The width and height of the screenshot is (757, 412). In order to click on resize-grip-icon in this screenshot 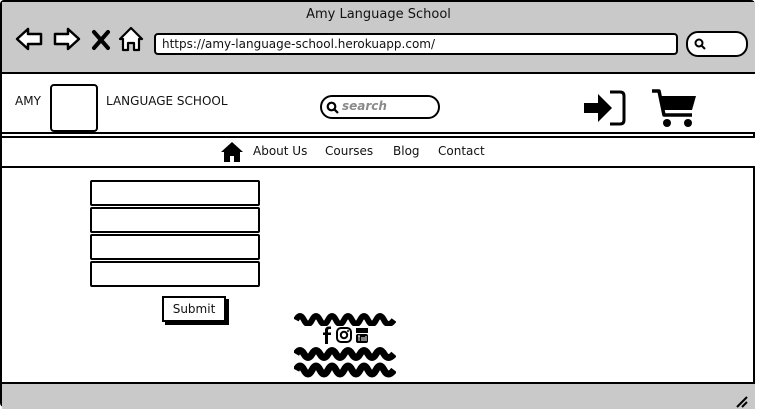, I will do `click(742, 400)`.